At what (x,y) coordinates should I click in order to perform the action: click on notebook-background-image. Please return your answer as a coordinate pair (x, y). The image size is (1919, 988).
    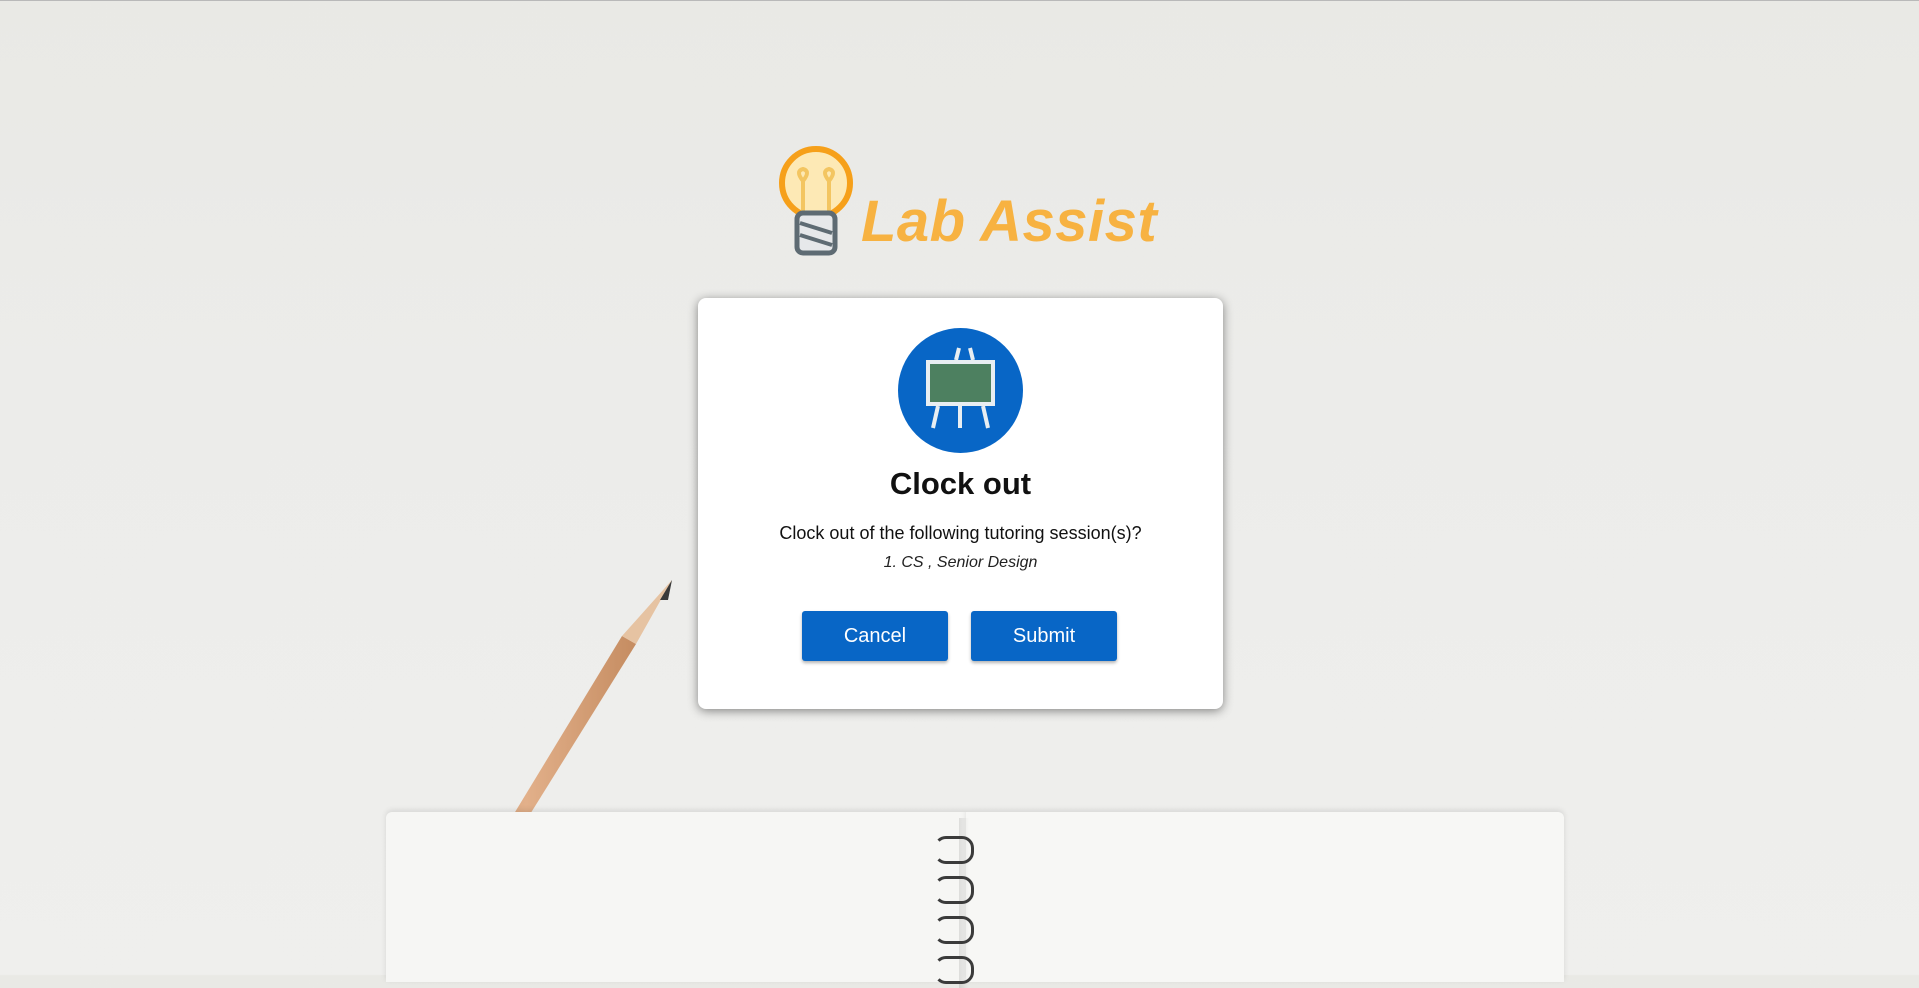
    Looking at the image, I should click on (975, 900).